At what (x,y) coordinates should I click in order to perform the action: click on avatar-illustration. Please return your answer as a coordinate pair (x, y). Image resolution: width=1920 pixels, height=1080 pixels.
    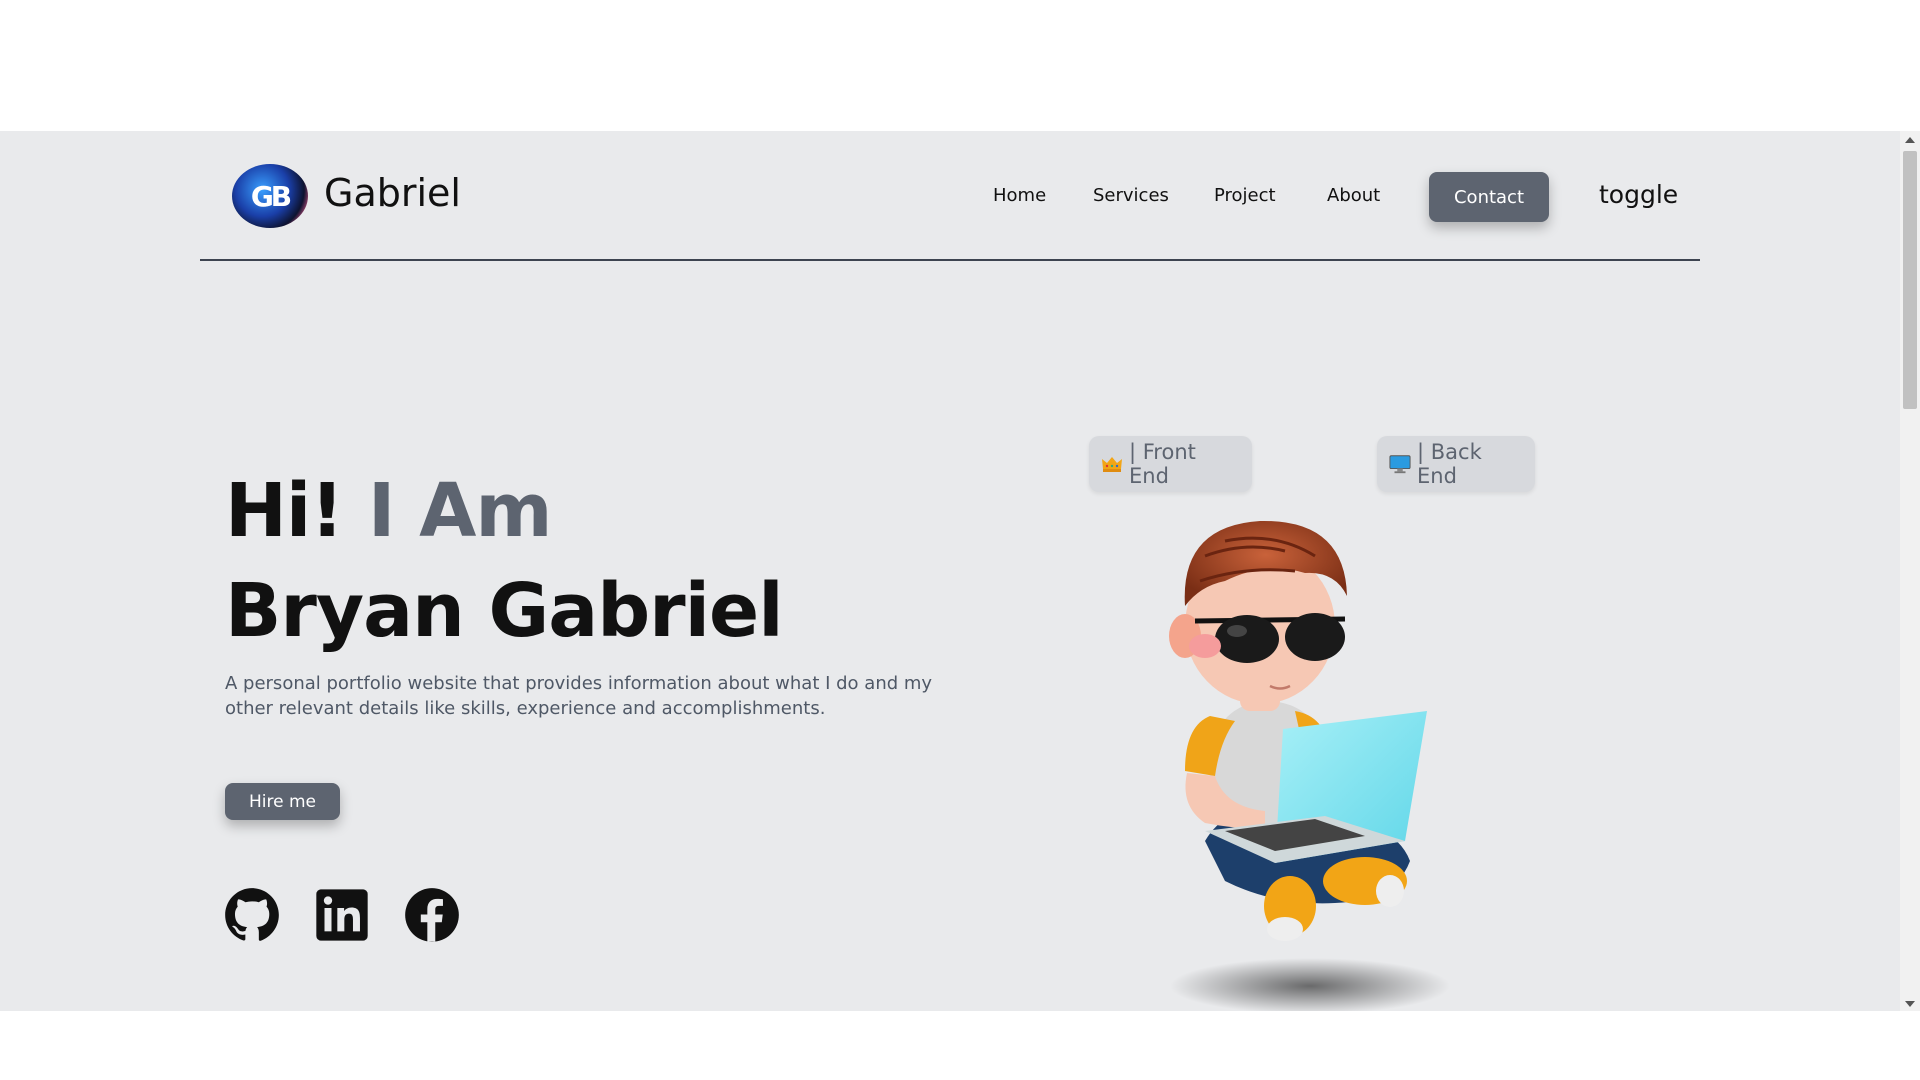
    Looking at the image, I should click on (1309, 765).